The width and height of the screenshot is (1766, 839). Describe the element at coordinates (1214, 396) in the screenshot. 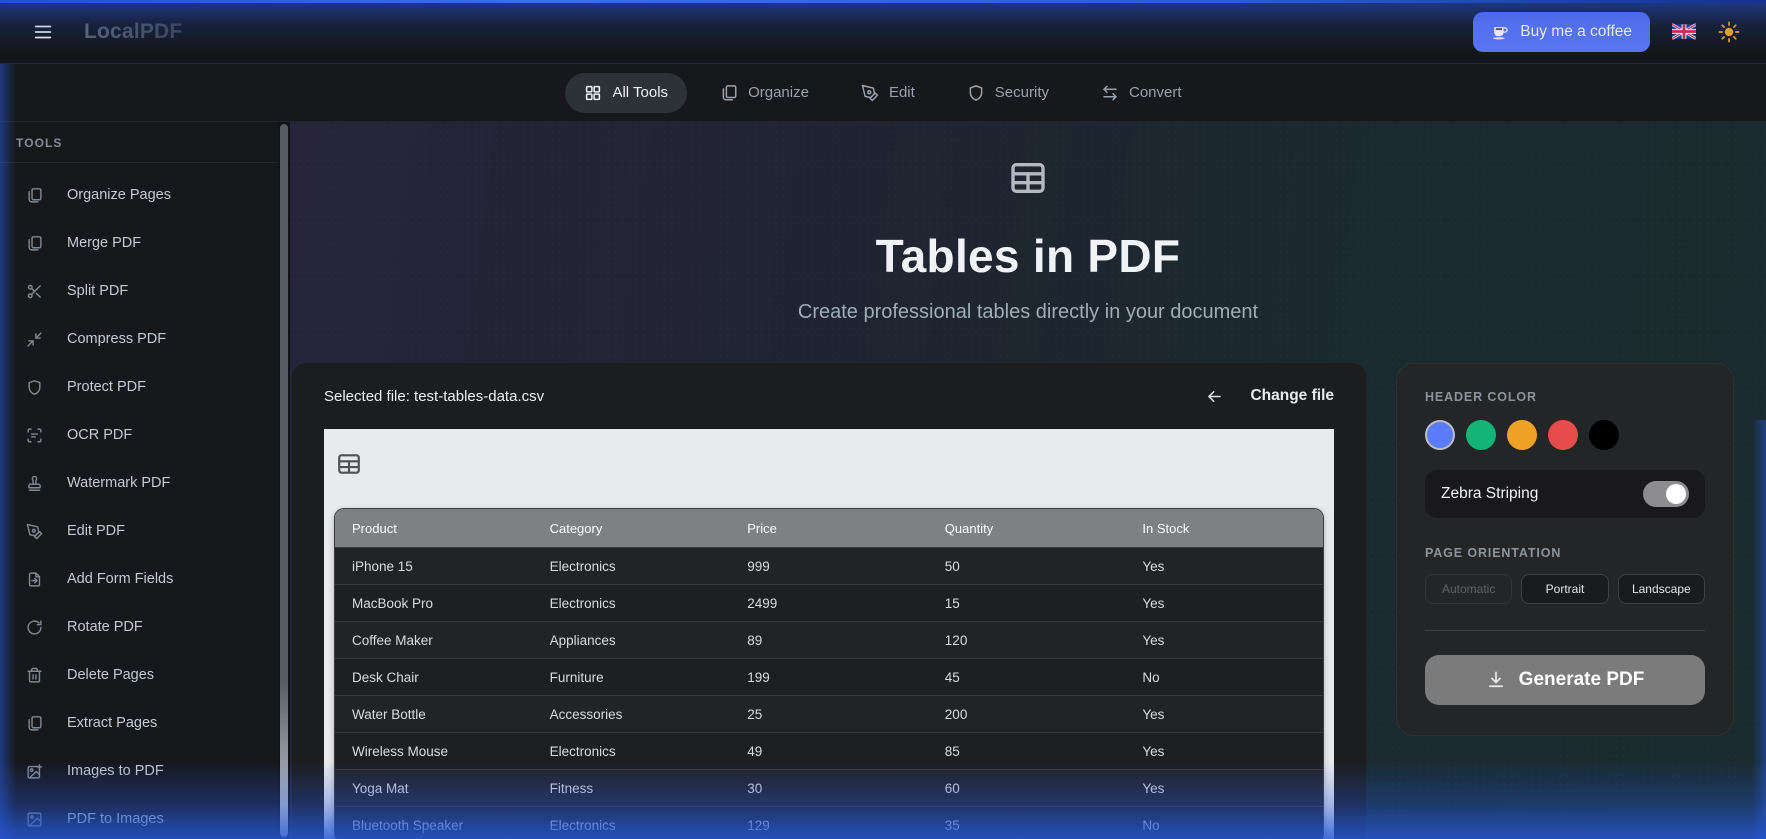

I see `arrow-left-icon` at that location.